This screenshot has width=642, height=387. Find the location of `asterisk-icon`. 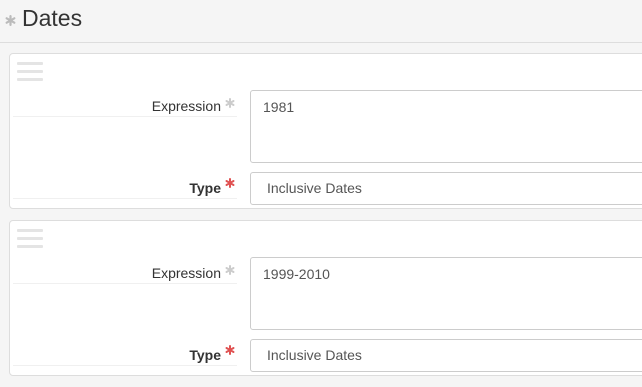

asterisk-icon is located at coordinates (10, 20).